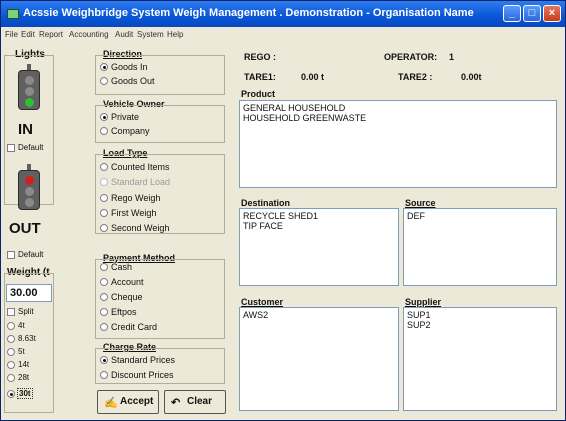 The width and height of the screenshot is (566, 421). What do you see at coordinates (130, 131) in the screenshot?
I see `vehicle-owner-company-label: Company` at bounding box center [130, 131].